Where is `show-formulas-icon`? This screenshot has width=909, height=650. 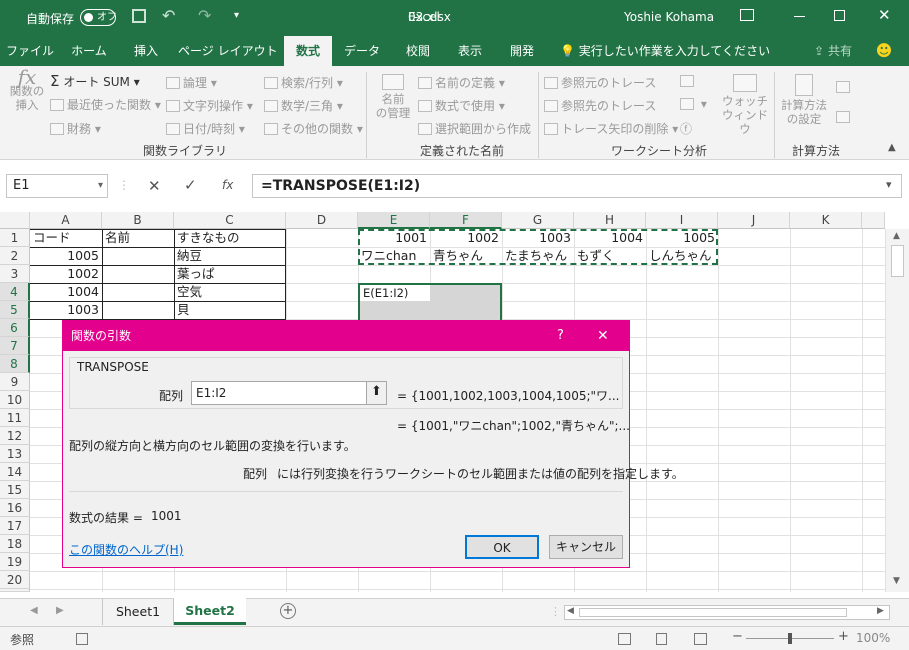
show-formulas-icon is located at coordinates (688, 81).